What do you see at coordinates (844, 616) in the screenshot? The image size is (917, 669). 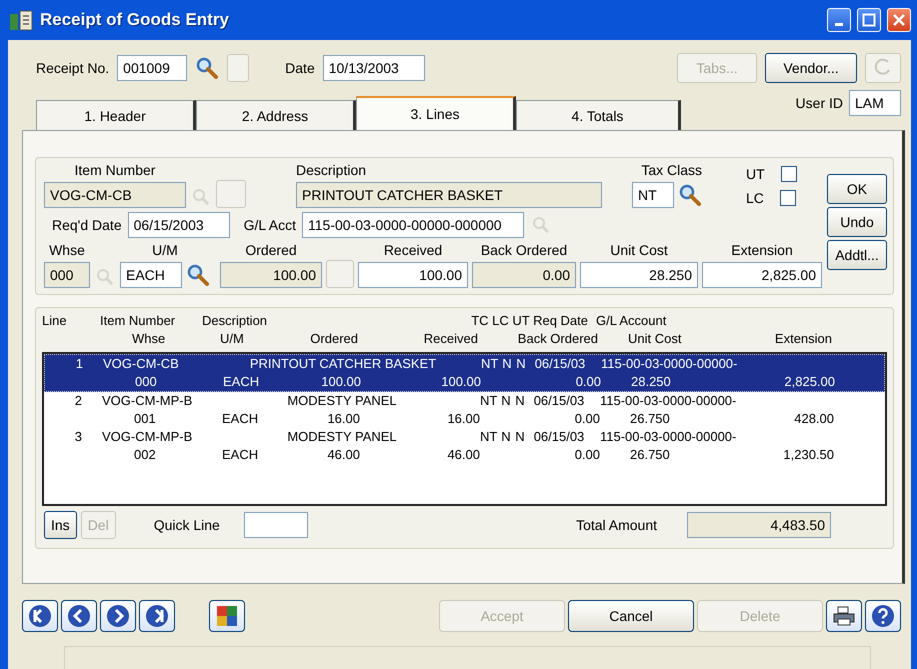 I see `printer-icon` at bounding box center [844, 616].